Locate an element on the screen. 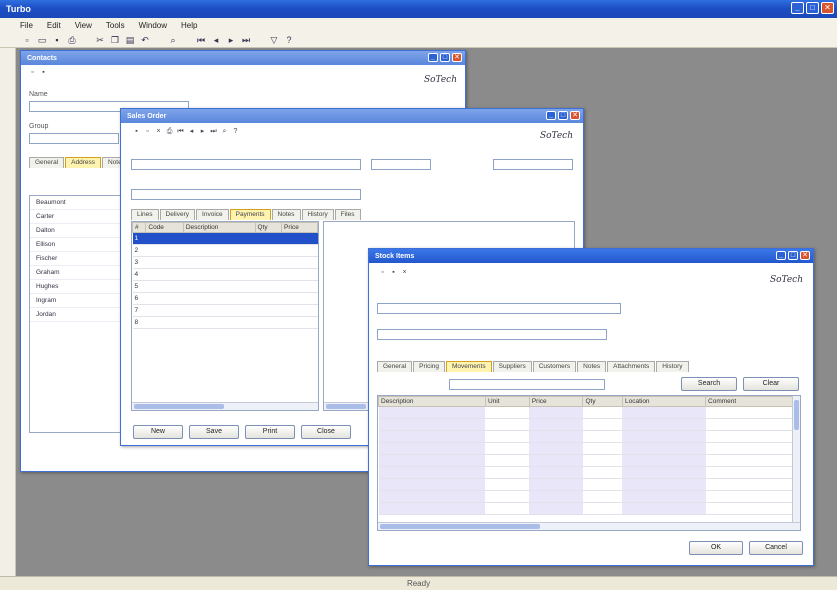 Image resolution: width=837 pixels, height=590 pixels. table-row: 6 is located at coordinates (225, 298).